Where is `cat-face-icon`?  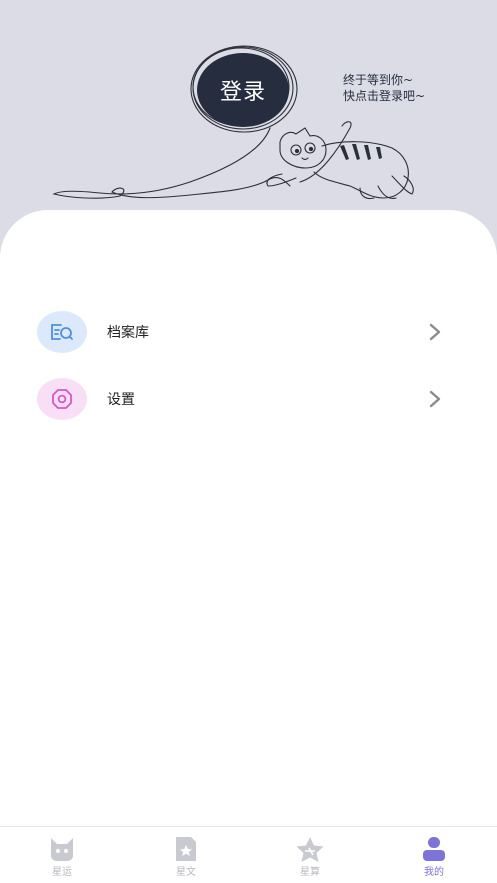 cat-face-icon is located at coordinates (62, 849).